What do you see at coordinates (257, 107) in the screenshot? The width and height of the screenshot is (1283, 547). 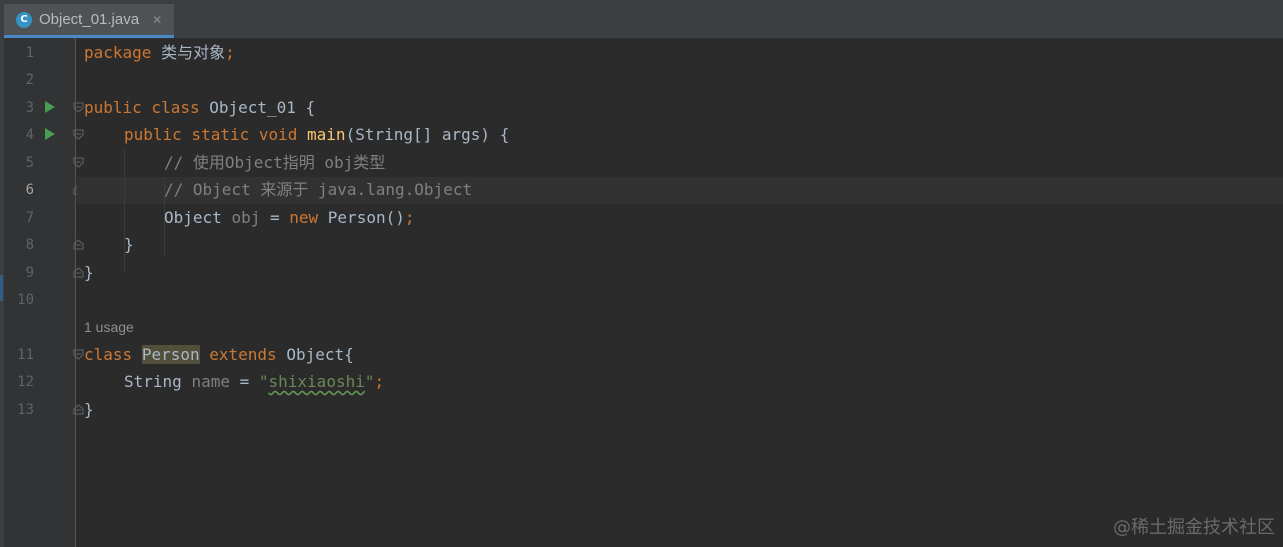 I see `class-declaration: Object_01 {` at bounding box center [257, 107].